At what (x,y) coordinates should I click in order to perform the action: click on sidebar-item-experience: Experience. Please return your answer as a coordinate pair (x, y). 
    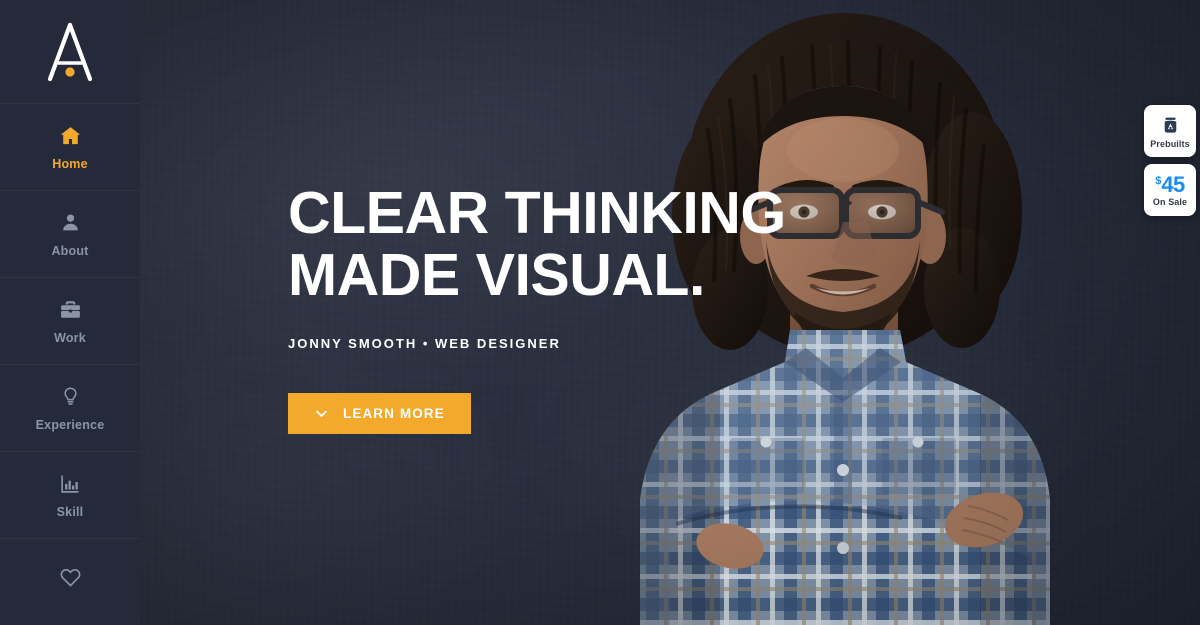
    Looking at the image, I should click on (70, 407).